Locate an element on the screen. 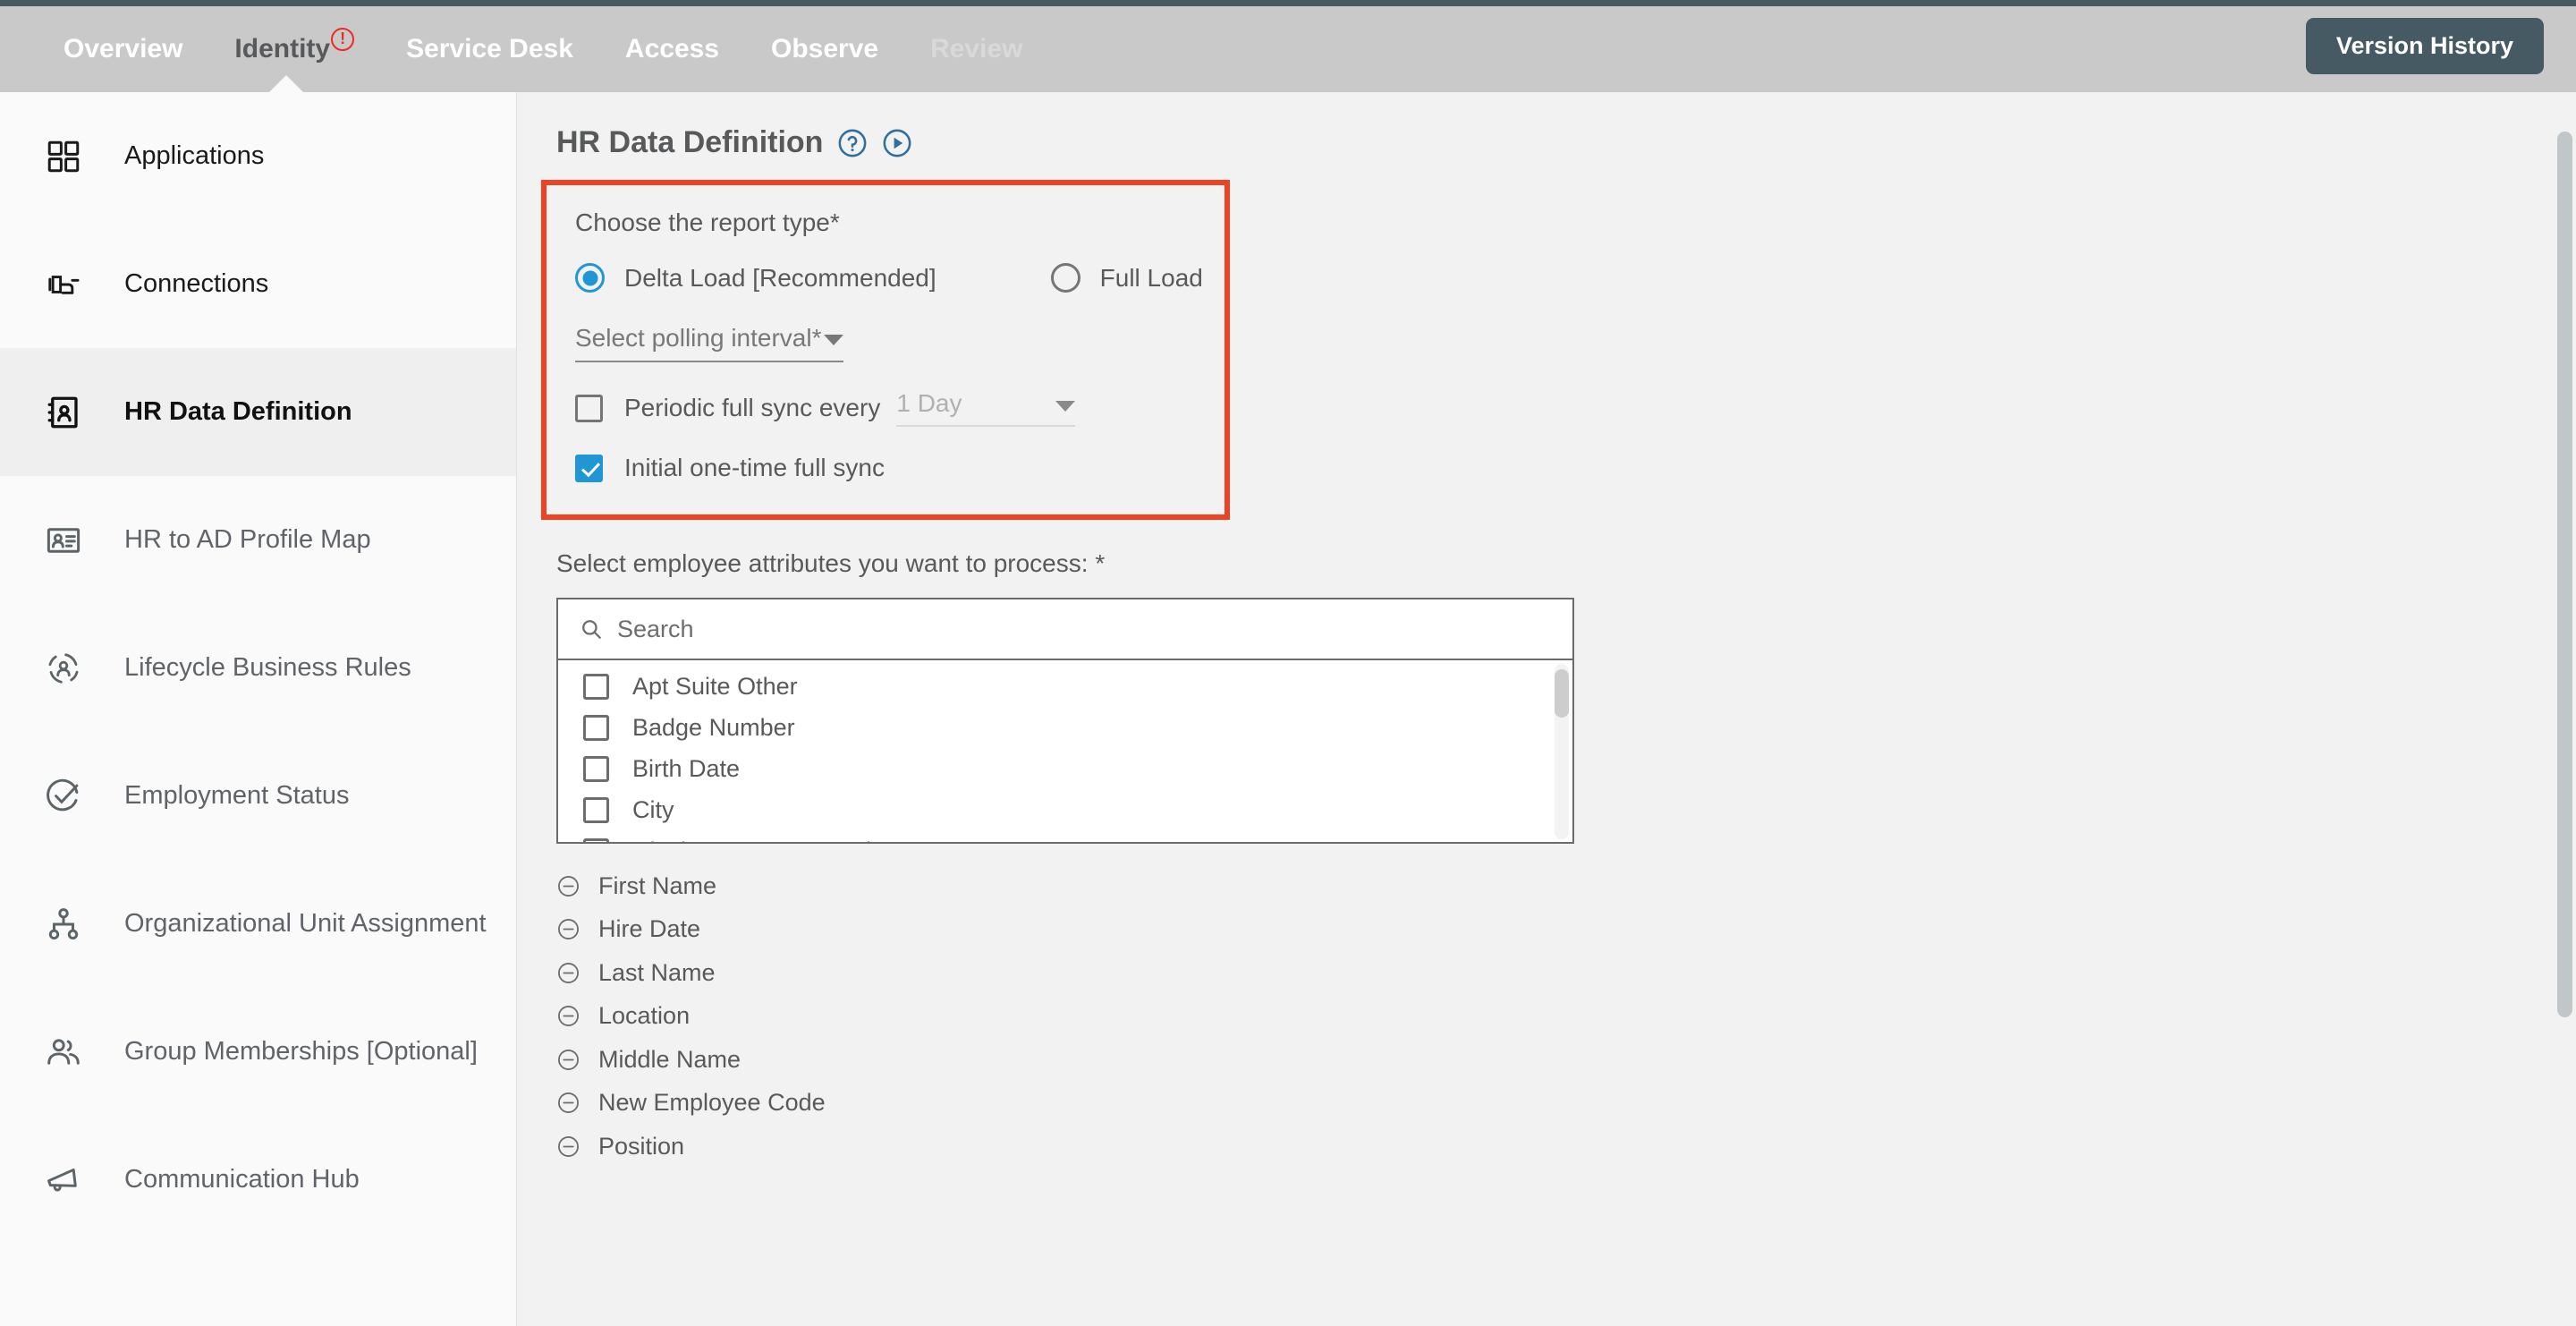 The width and height of the screenshot is (2576, 1326). initial-one-time-full-sync-row: Initial one-time full sync is located at coordinates (899, 468).